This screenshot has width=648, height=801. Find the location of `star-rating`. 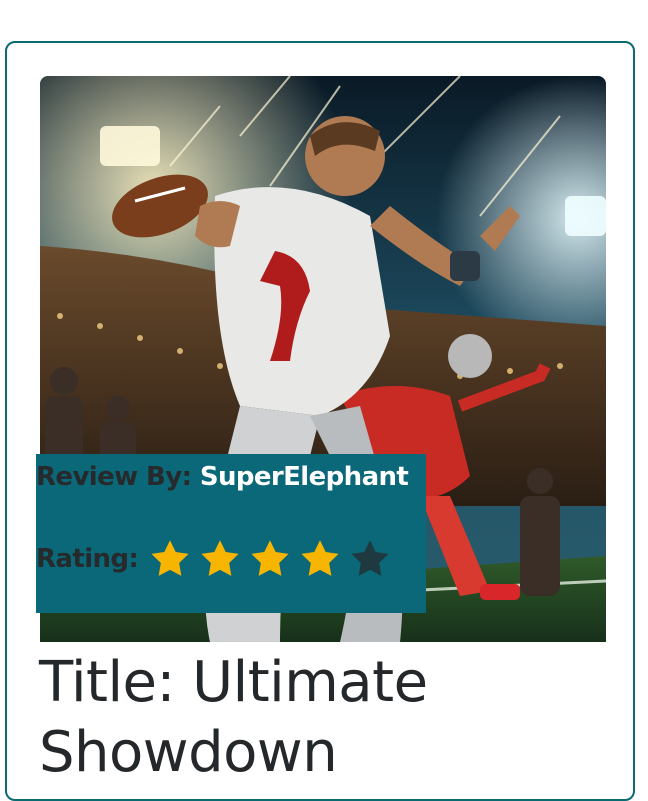

star-rating is located at coordinates (273, 559).